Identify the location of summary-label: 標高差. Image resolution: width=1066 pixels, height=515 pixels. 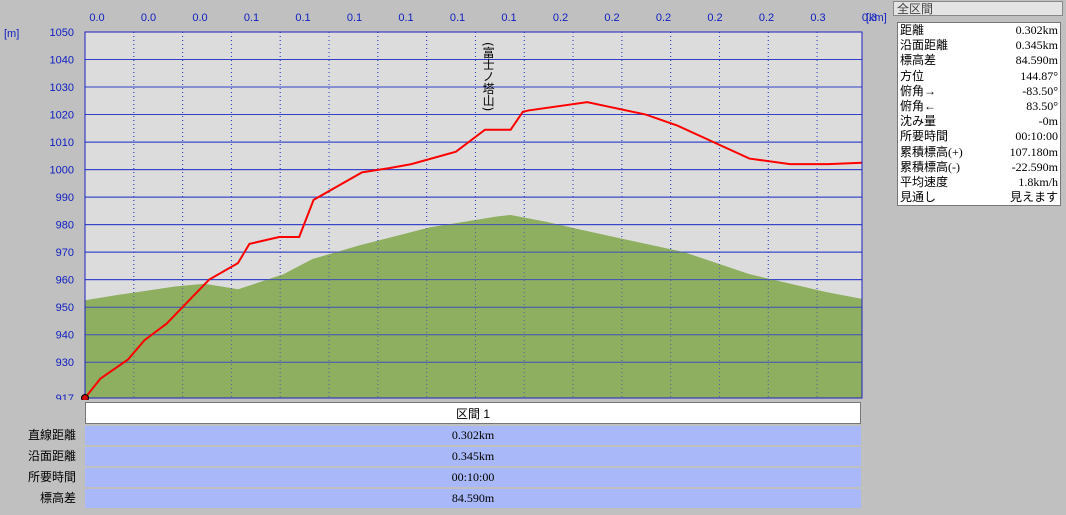
(918, 60).